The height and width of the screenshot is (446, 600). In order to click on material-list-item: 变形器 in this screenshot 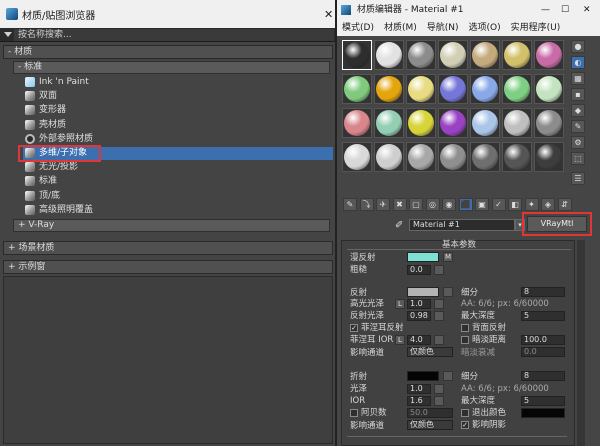, I will do `click(178, 110)`.